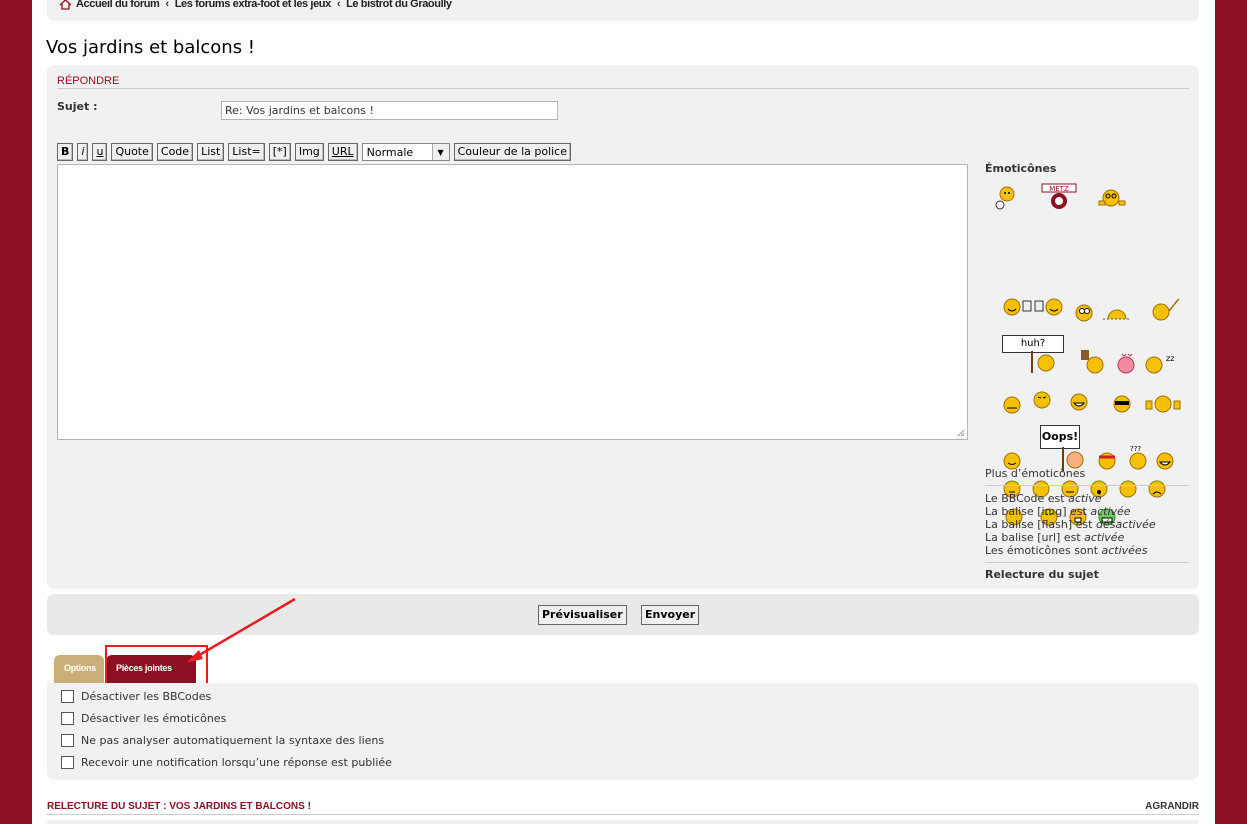 The width and height of the screenshot is (1247, 824). I want to click on confused-smiley-icon: ???, so click(1138, 458).